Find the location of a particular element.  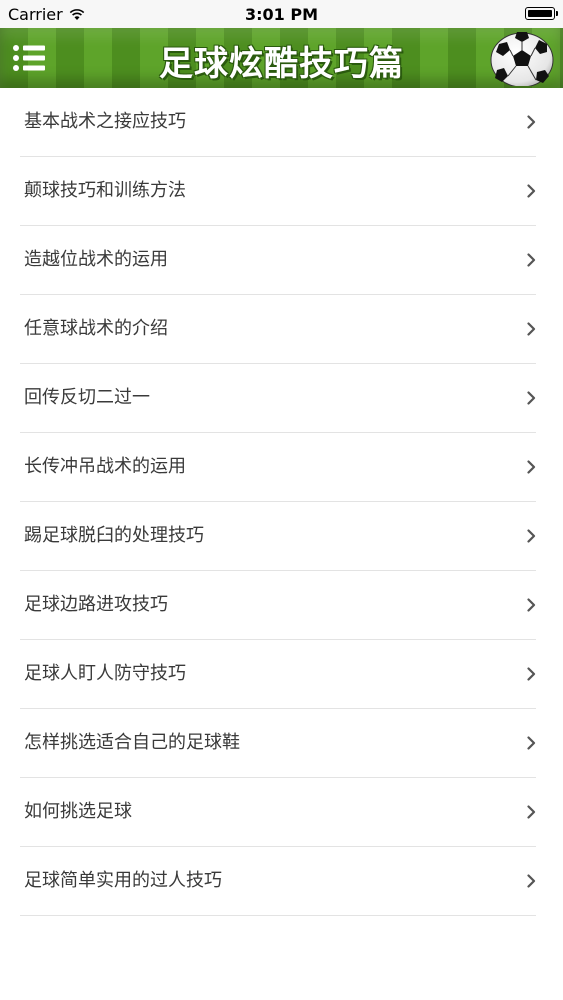

status-bar: Carrier 3:01 PM is located at coordinates (281, 14).